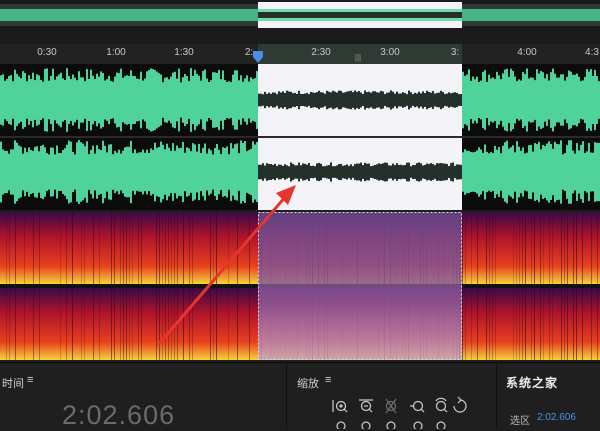 The height and width of the screenshot is (431, 600). I want to click on time-panel-title: 时间, so click(13, 384).